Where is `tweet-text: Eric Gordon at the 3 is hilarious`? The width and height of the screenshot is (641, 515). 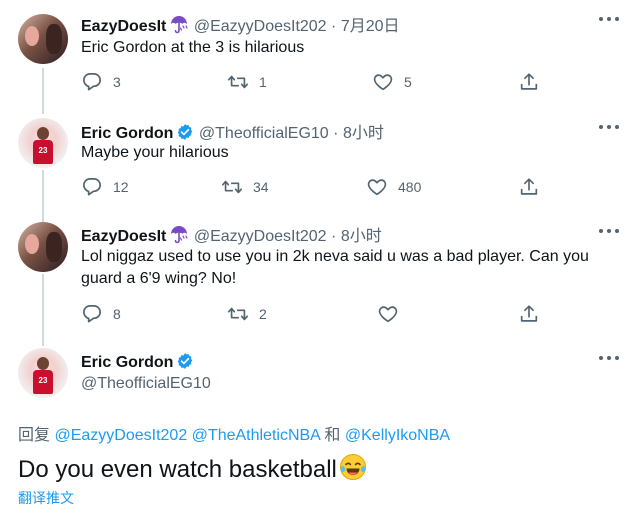
tweet-text: Eric Gordon at the 3 is hilarious is located at coordinates (193, 47).